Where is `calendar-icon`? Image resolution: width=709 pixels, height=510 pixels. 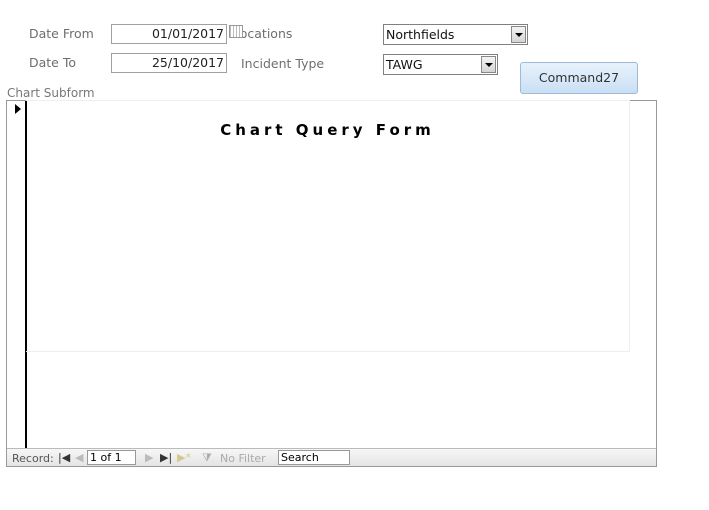 calendar-icon is located at coordinates (236, 31).